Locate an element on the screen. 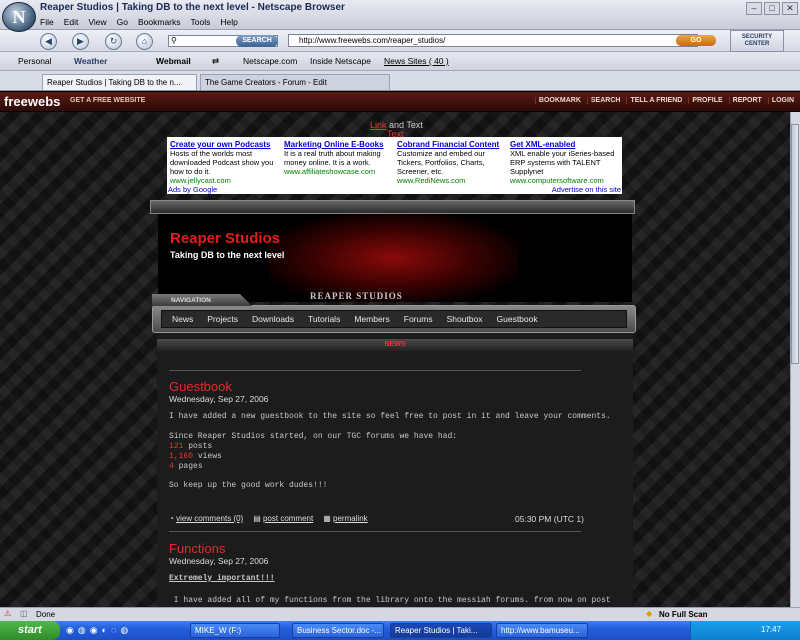 This screenshot has width=800, height=640. post-text: So keep up the good work dudes!!! is located at coordinates (248, 485).